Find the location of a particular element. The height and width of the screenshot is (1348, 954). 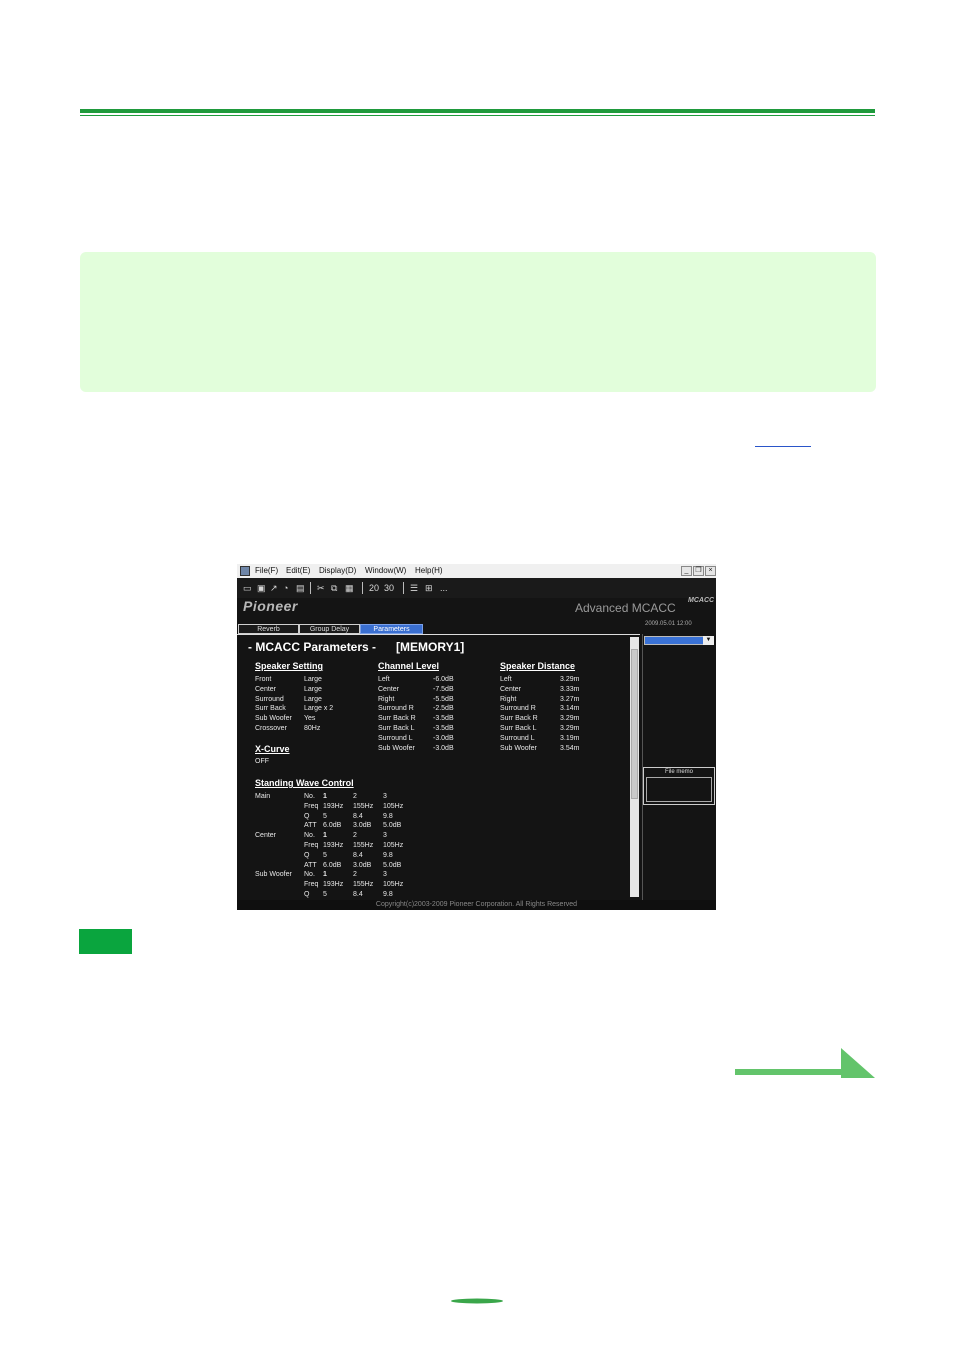

speaker-distance-label: Surround R is located at coordinates (518, 709).